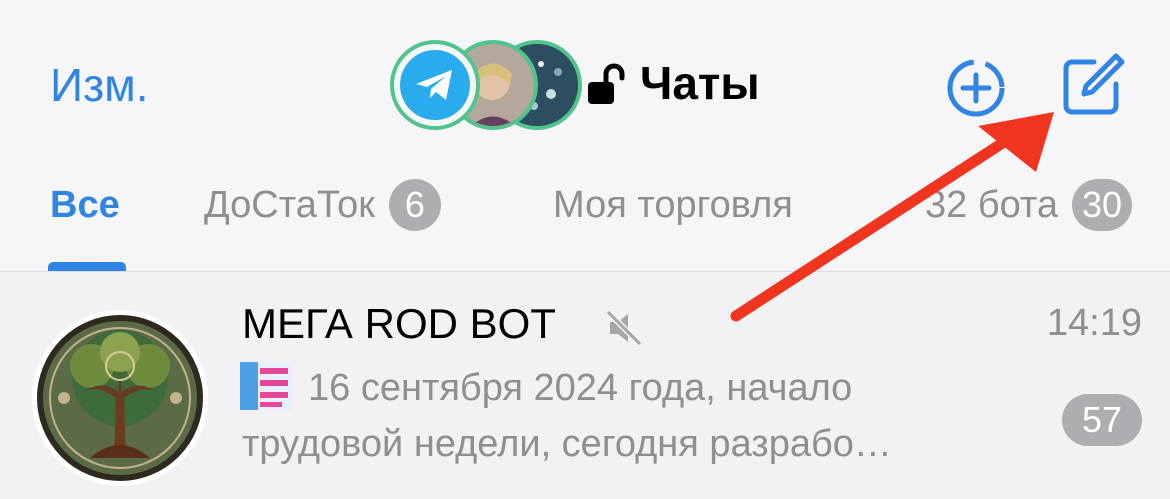  I want to click on chat-folder-tabs: Все ДоСтаТок 6 Моя торговля 32 бота 30, so click(585, 205).